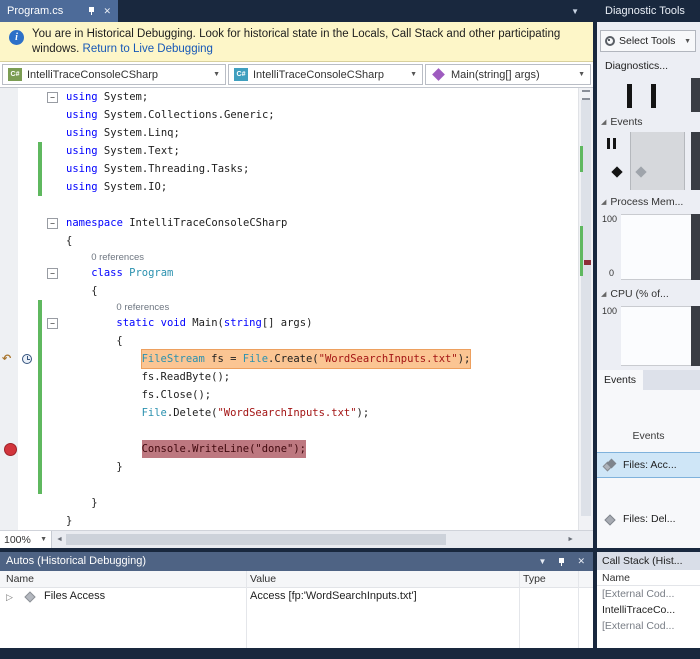 This screenshot has width=700, height=659. What do you see at coordinates (622, 122) in the screenshot?
I see `events-section-header: ◢ Events` at bounding box center [622, 122].